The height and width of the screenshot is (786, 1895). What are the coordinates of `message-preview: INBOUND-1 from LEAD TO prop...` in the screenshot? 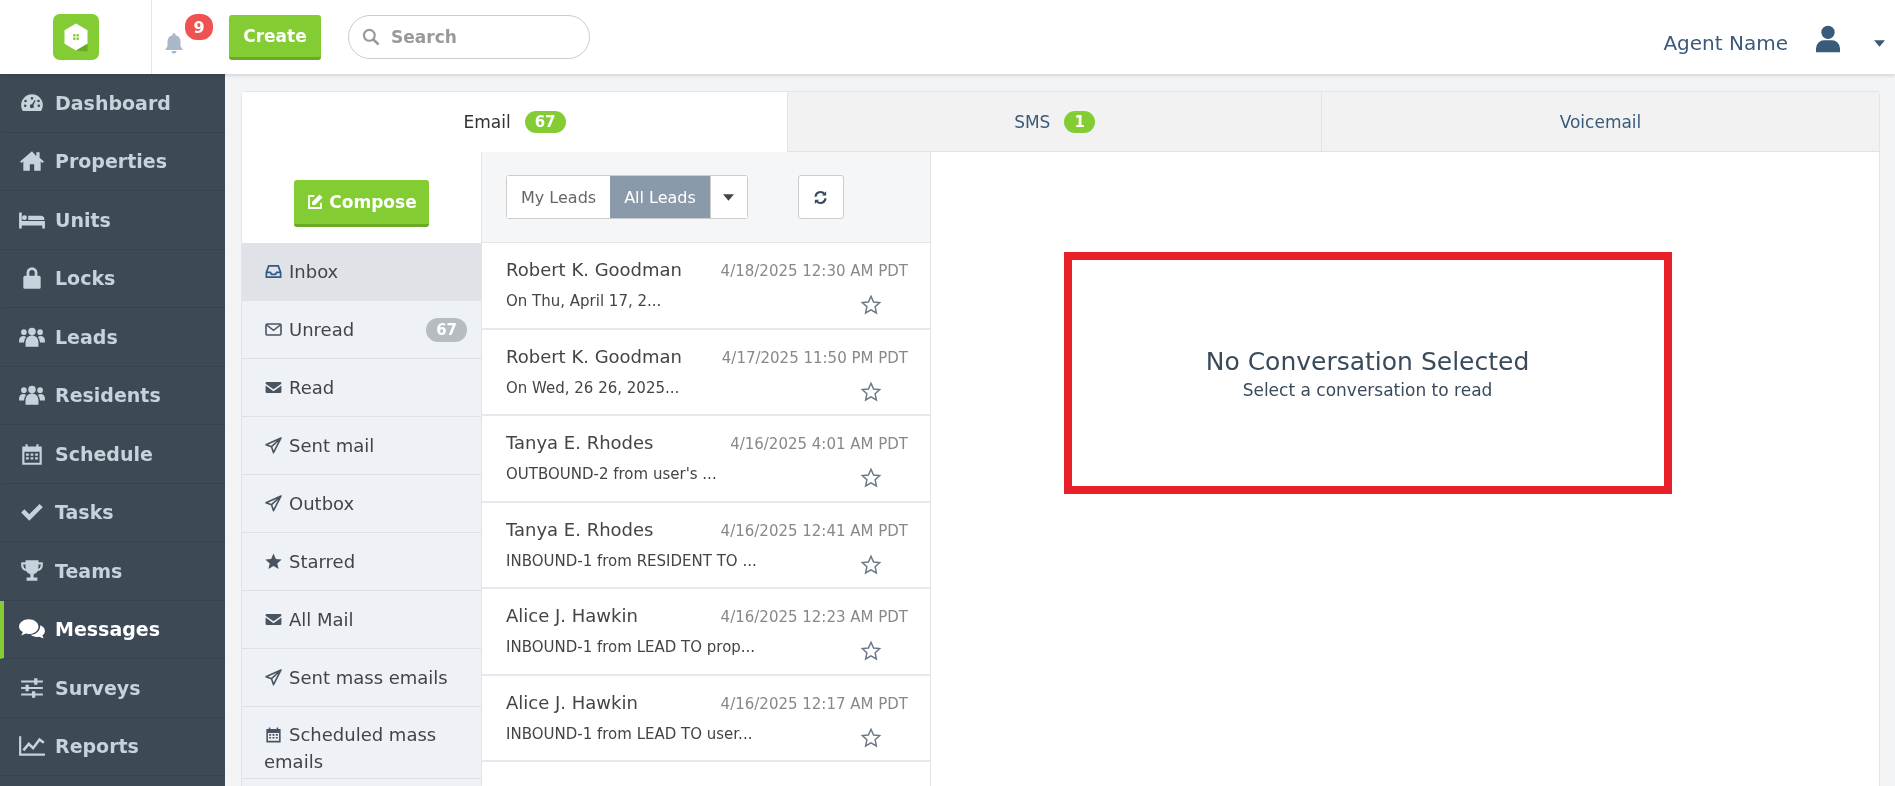 It's located at (631, 647).